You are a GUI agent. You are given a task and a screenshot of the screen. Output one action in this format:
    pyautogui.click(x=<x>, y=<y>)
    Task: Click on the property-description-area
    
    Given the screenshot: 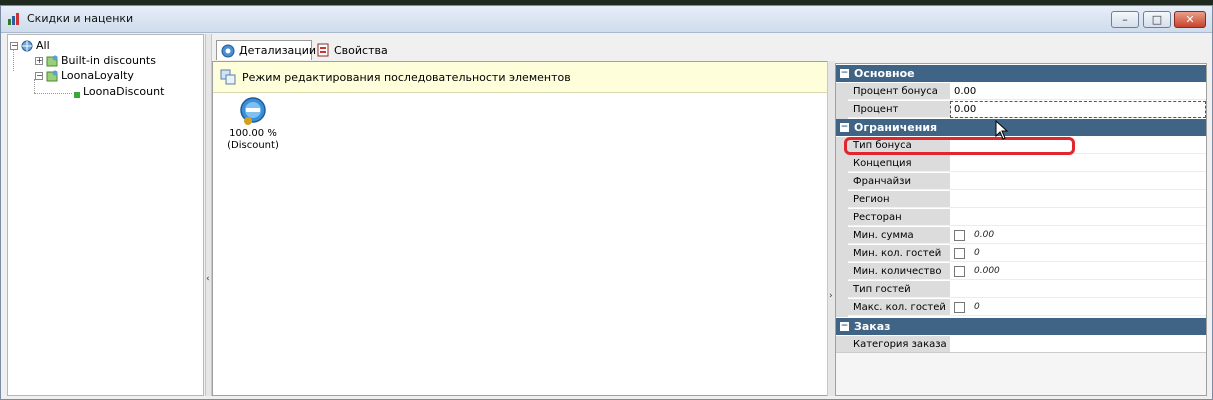 What is the action you would take?
    pyautogui.click(x=1021, y=373)
    